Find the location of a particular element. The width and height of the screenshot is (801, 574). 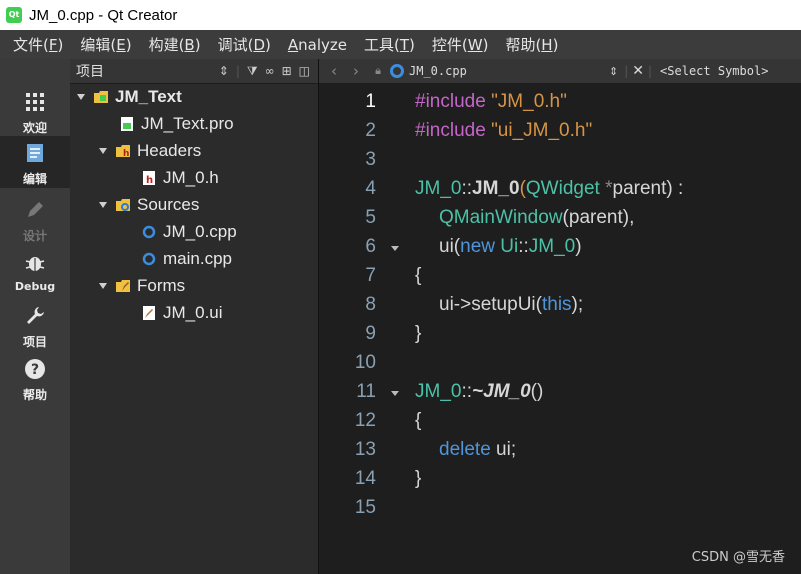

namespace: Ui is located at coordinates (509, 246).